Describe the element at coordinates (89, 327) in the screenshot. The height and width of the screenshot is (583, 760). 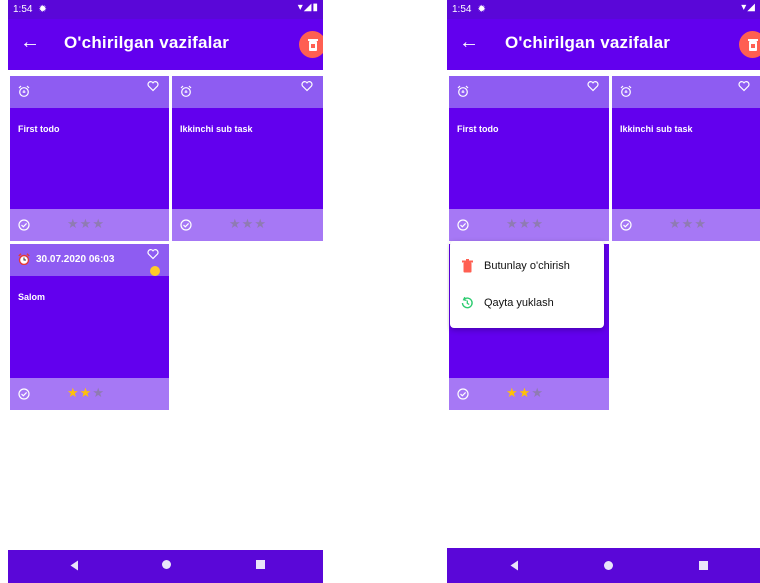
I see `task-card: 30.07.2020 06:03 Salom ★★★` at that location.